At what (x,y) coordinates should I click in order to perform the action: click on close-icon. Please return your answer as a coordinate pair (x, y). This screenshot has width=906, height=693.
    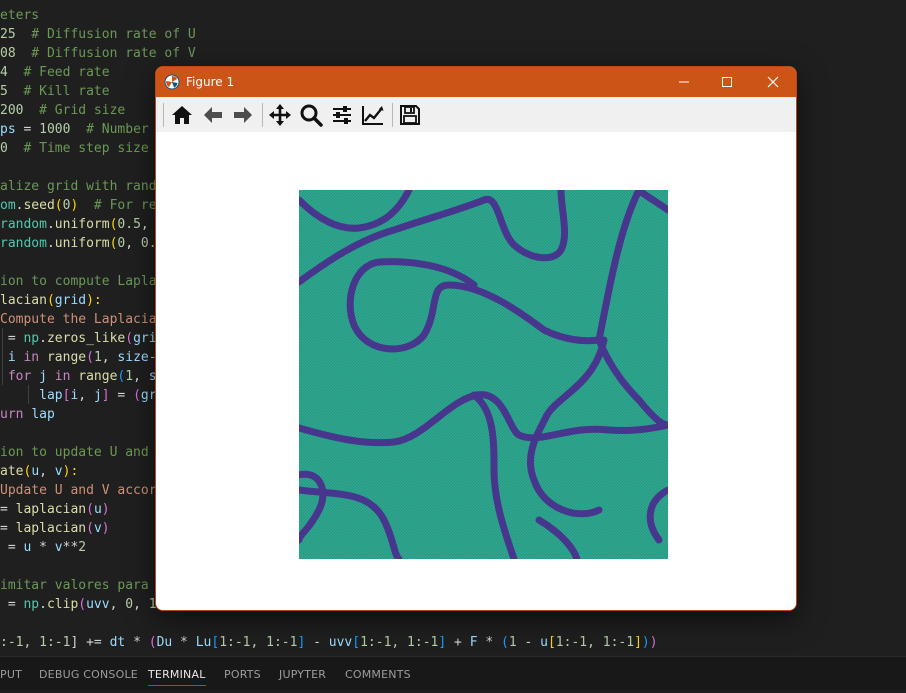
    Looking at the image, I should click on (773, 82).